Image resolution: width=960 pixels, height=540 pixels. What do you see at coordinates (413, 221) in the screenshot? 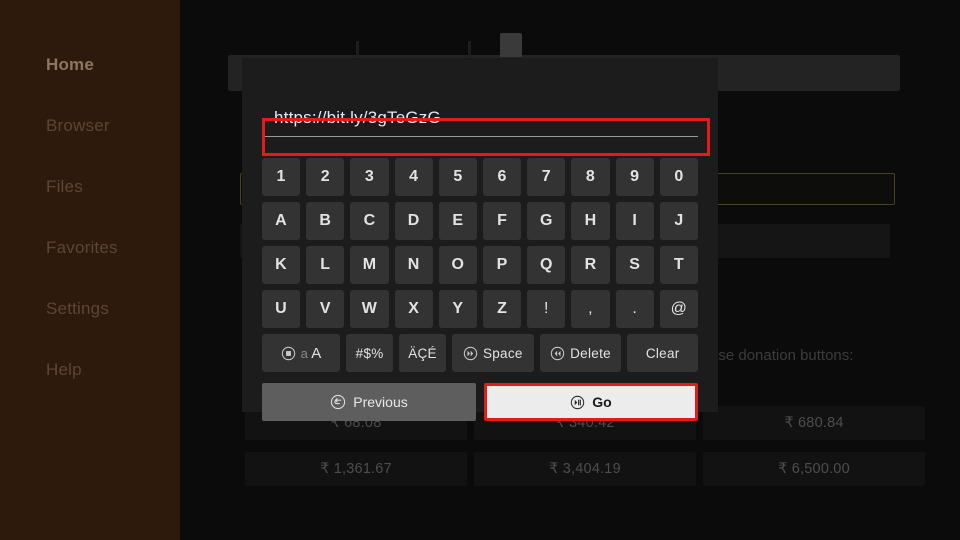
I see `key-d: D` at bounding box center [413, 221].